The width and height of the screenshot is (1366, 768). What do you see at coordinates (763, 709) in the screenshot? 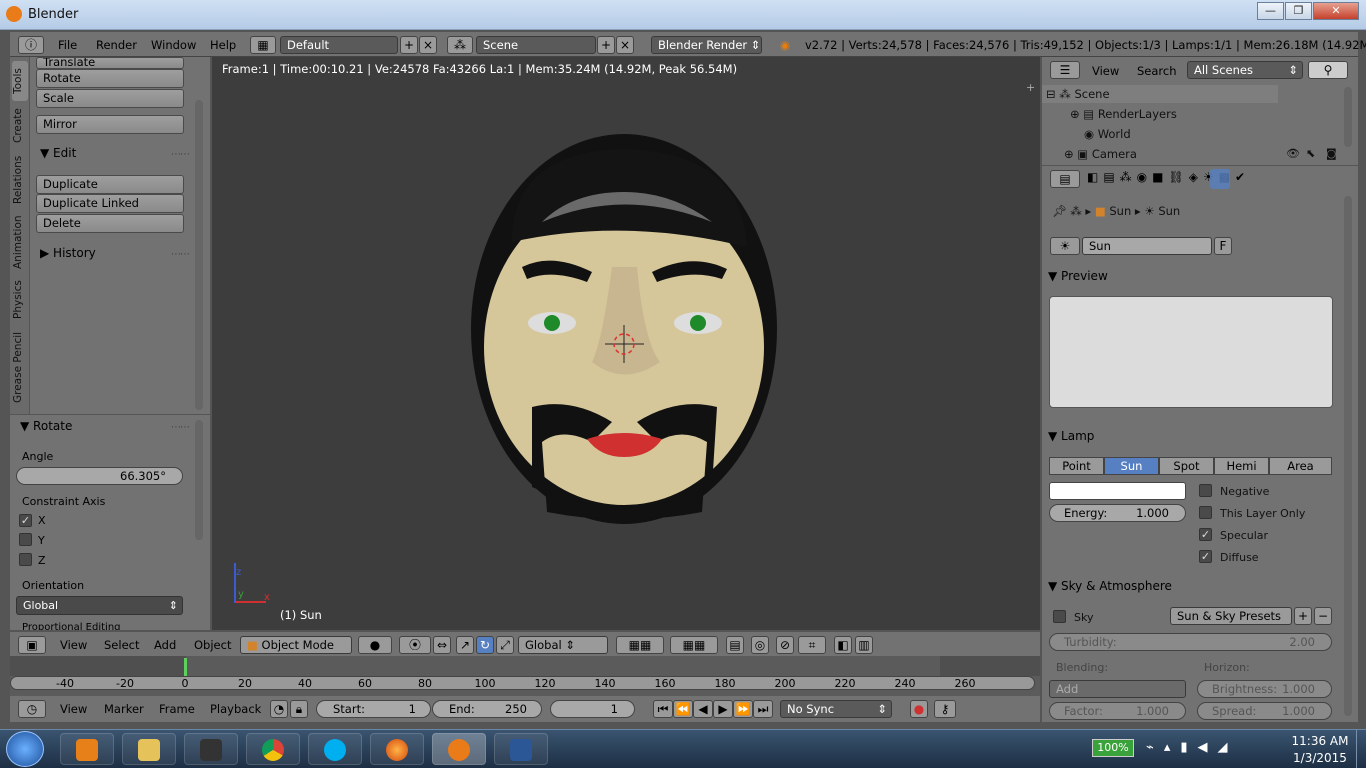
I see `jump-end-icon: ⏭` at bounding box center [763, 709].